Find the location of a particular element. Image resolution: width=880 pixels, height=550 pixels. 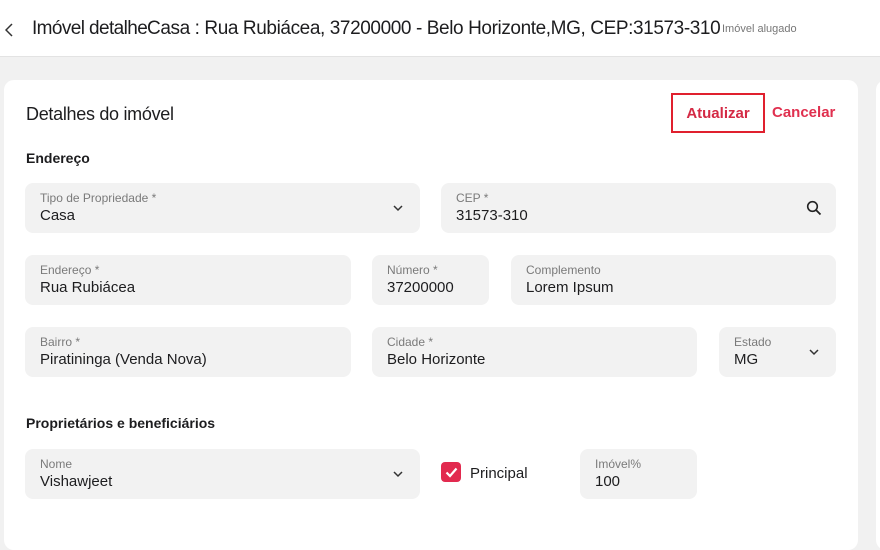

property-type-value: Casa is located at coordinates (58, 215).